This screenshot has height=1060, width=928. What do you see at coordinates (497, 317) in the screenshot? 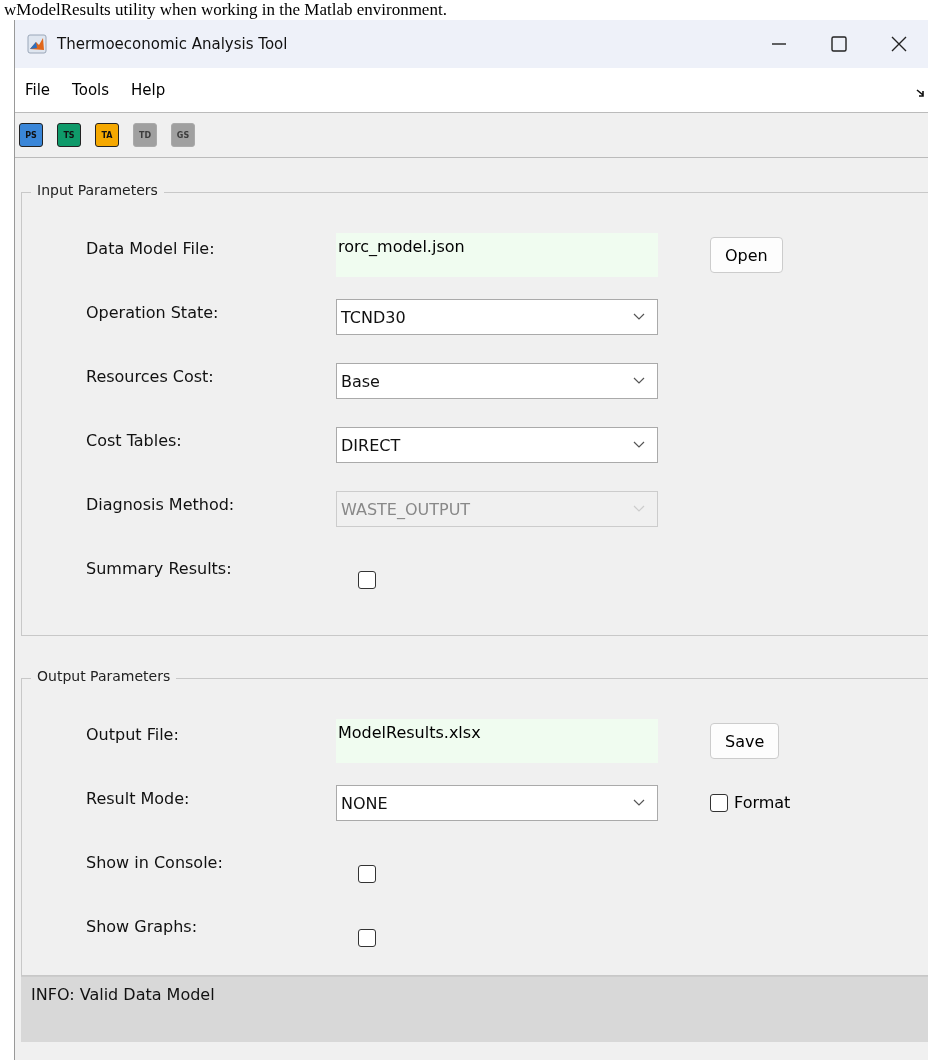
I see `dropdown: TCND30` at bounding box center [497, 317].